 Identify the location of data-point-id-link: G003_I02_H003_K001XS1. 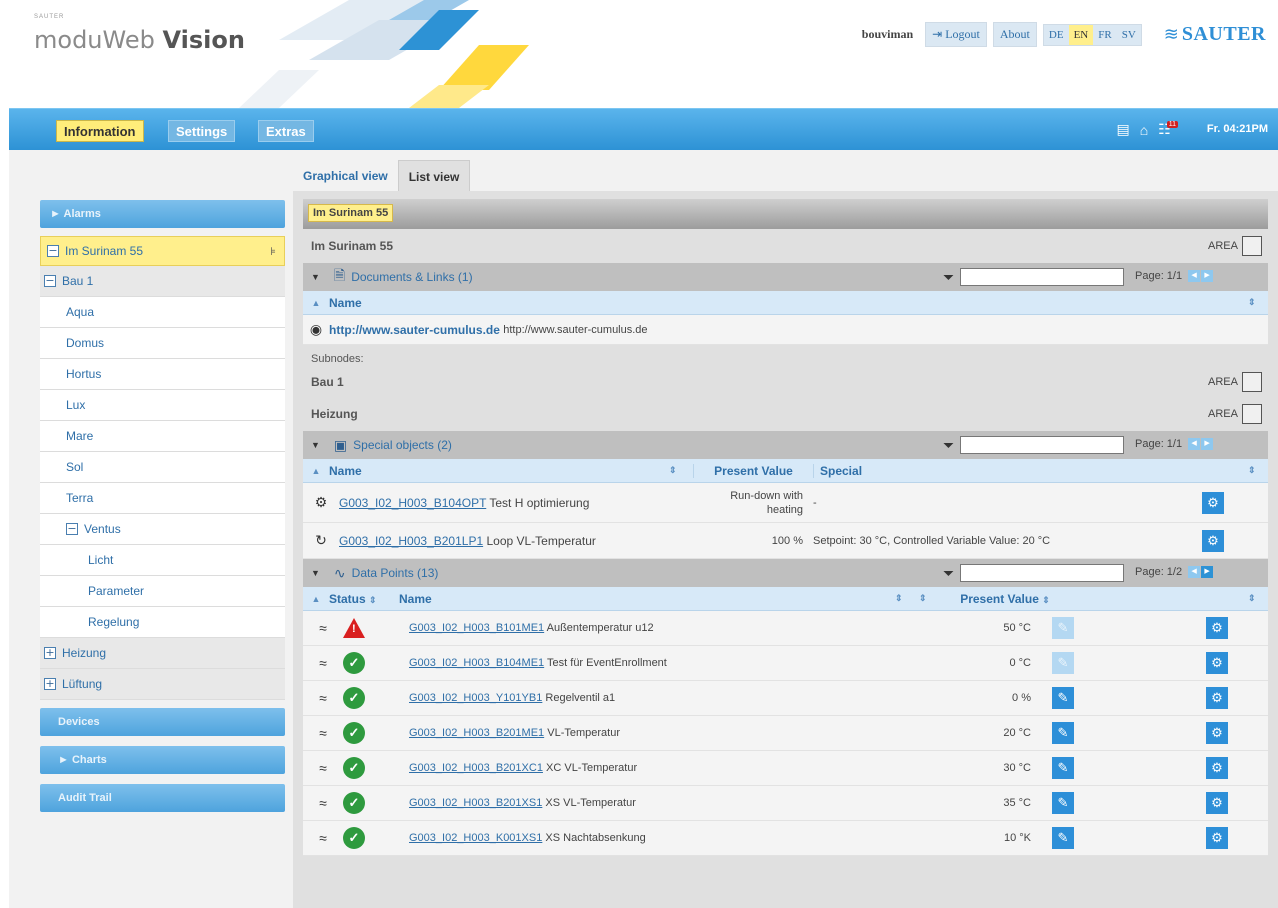
(475, 838).